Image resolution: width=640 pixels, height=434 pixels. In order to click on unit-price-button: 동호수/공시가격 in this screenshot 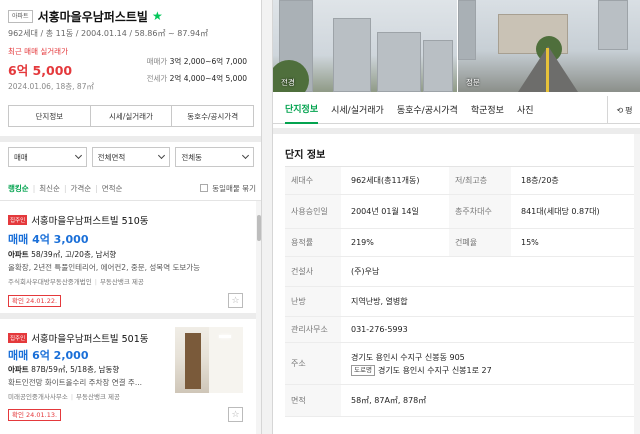, I will do `click(213, 116)`.